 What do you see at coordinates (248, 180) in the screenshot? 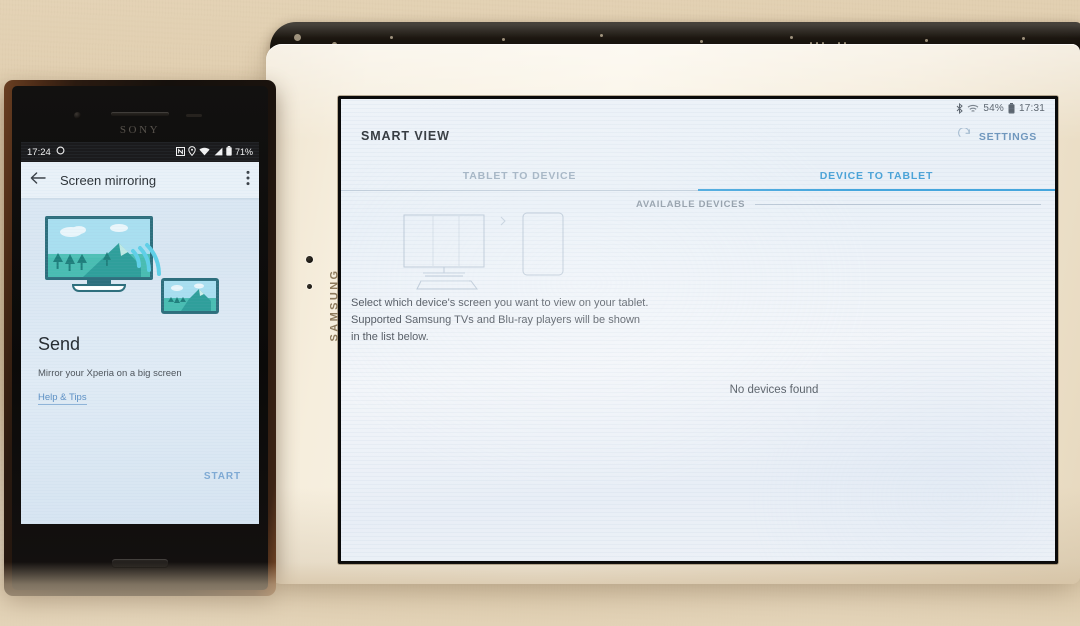
I see `more-vertical-icon` at bounding box center [248, 180].